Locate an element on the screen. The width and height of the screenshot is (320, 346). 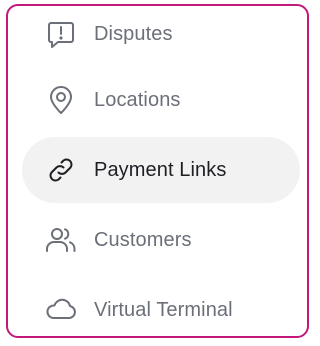
sidebar-item-label: Locations is located at coordinates (137, 99).